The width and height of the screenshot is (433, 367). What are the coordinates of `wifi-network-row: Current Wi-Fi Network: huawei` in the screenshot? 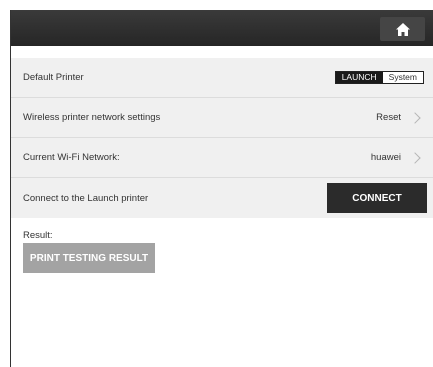 It's located at (222, 158).